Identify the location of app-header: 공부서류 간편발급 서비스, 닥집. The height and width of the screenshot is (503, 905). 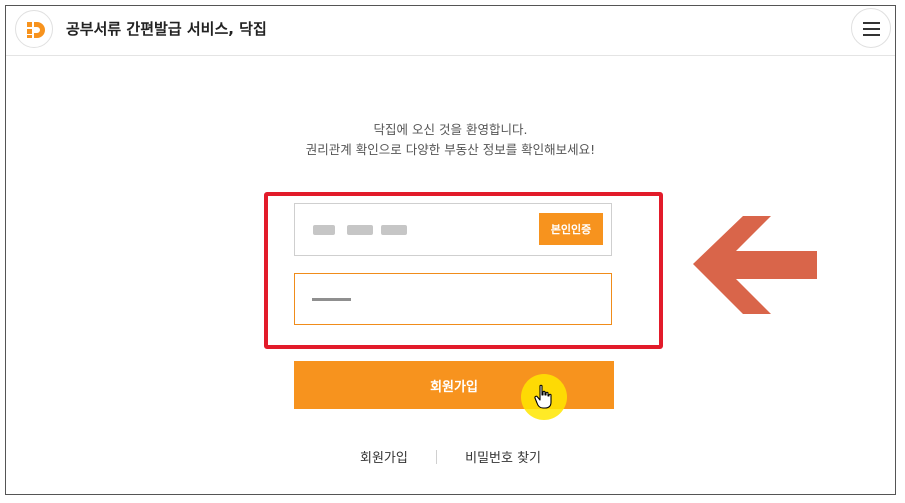
(450, 31).